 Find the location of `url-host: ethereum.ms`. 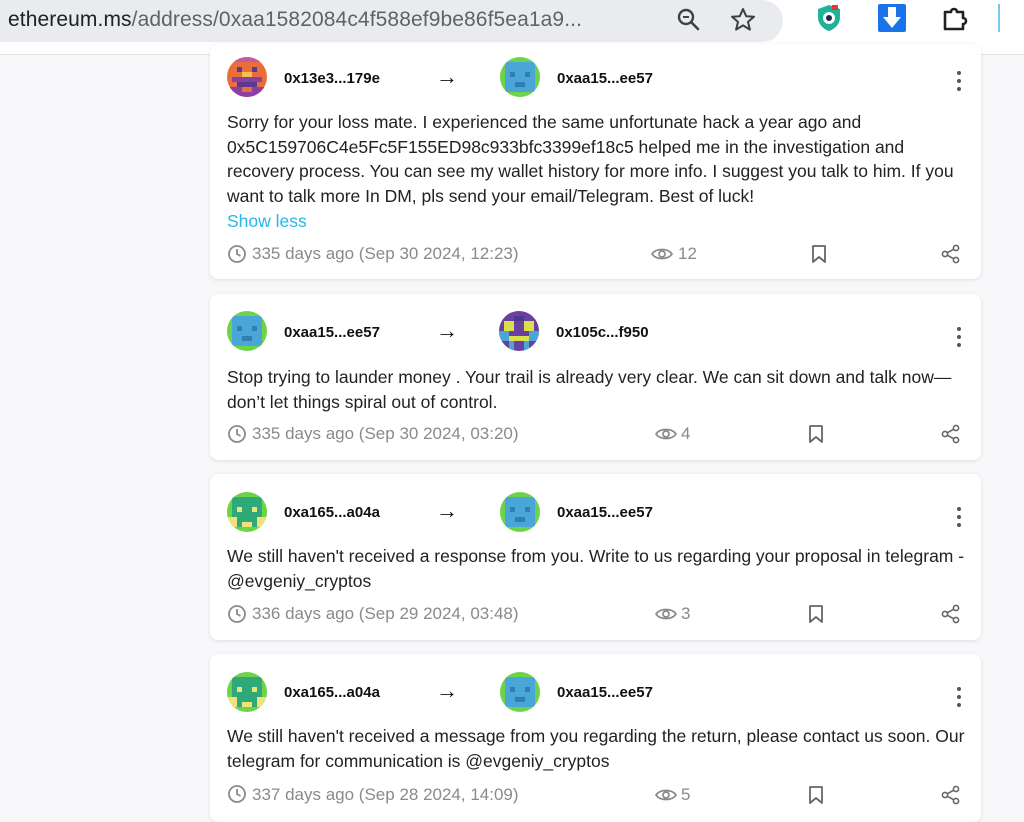

url-host: ethereum.ms is located at coordinates (70, 19).